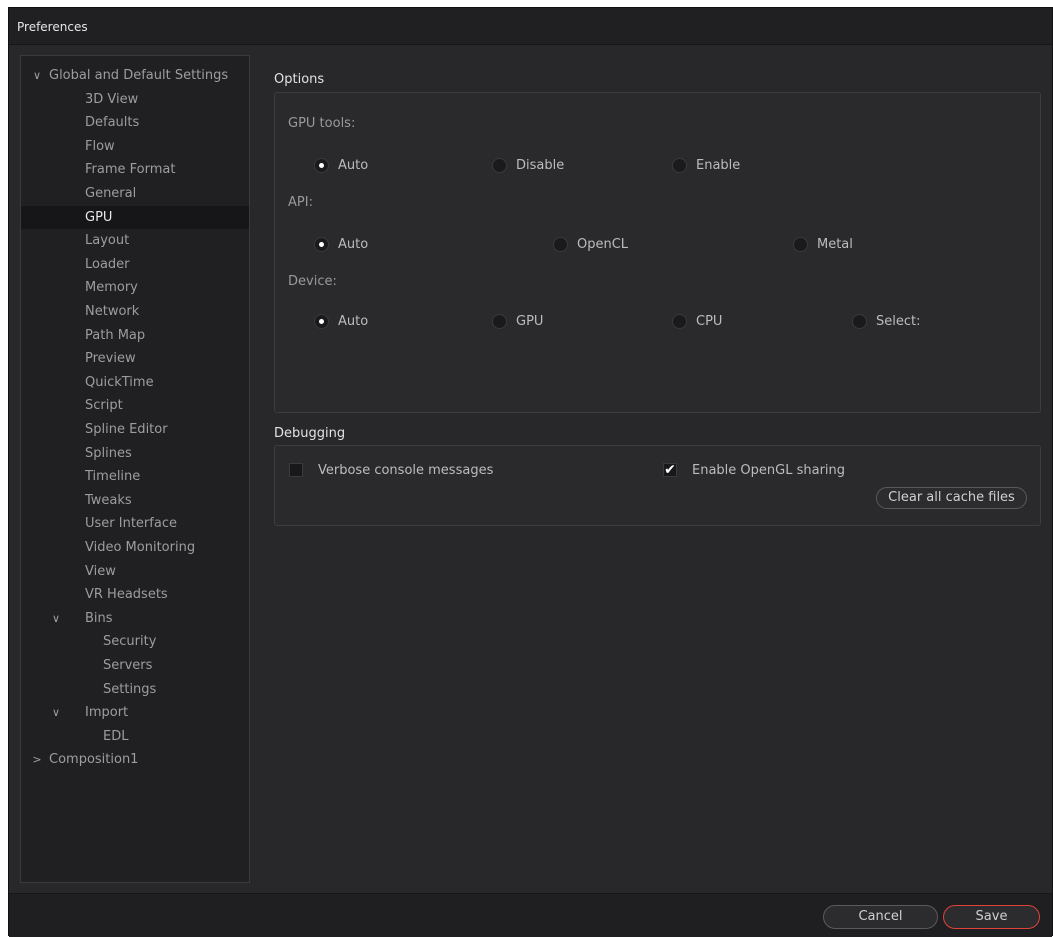  What do you see at coordinates (112, 99) in the screenshot?
I see `tree-item-label: 3D View` at bounding box center [112, 99].